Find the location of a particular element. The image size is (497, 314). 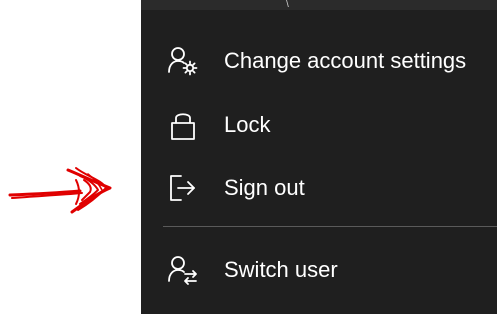

switch-user-icon is located at coordinates (183, 270).